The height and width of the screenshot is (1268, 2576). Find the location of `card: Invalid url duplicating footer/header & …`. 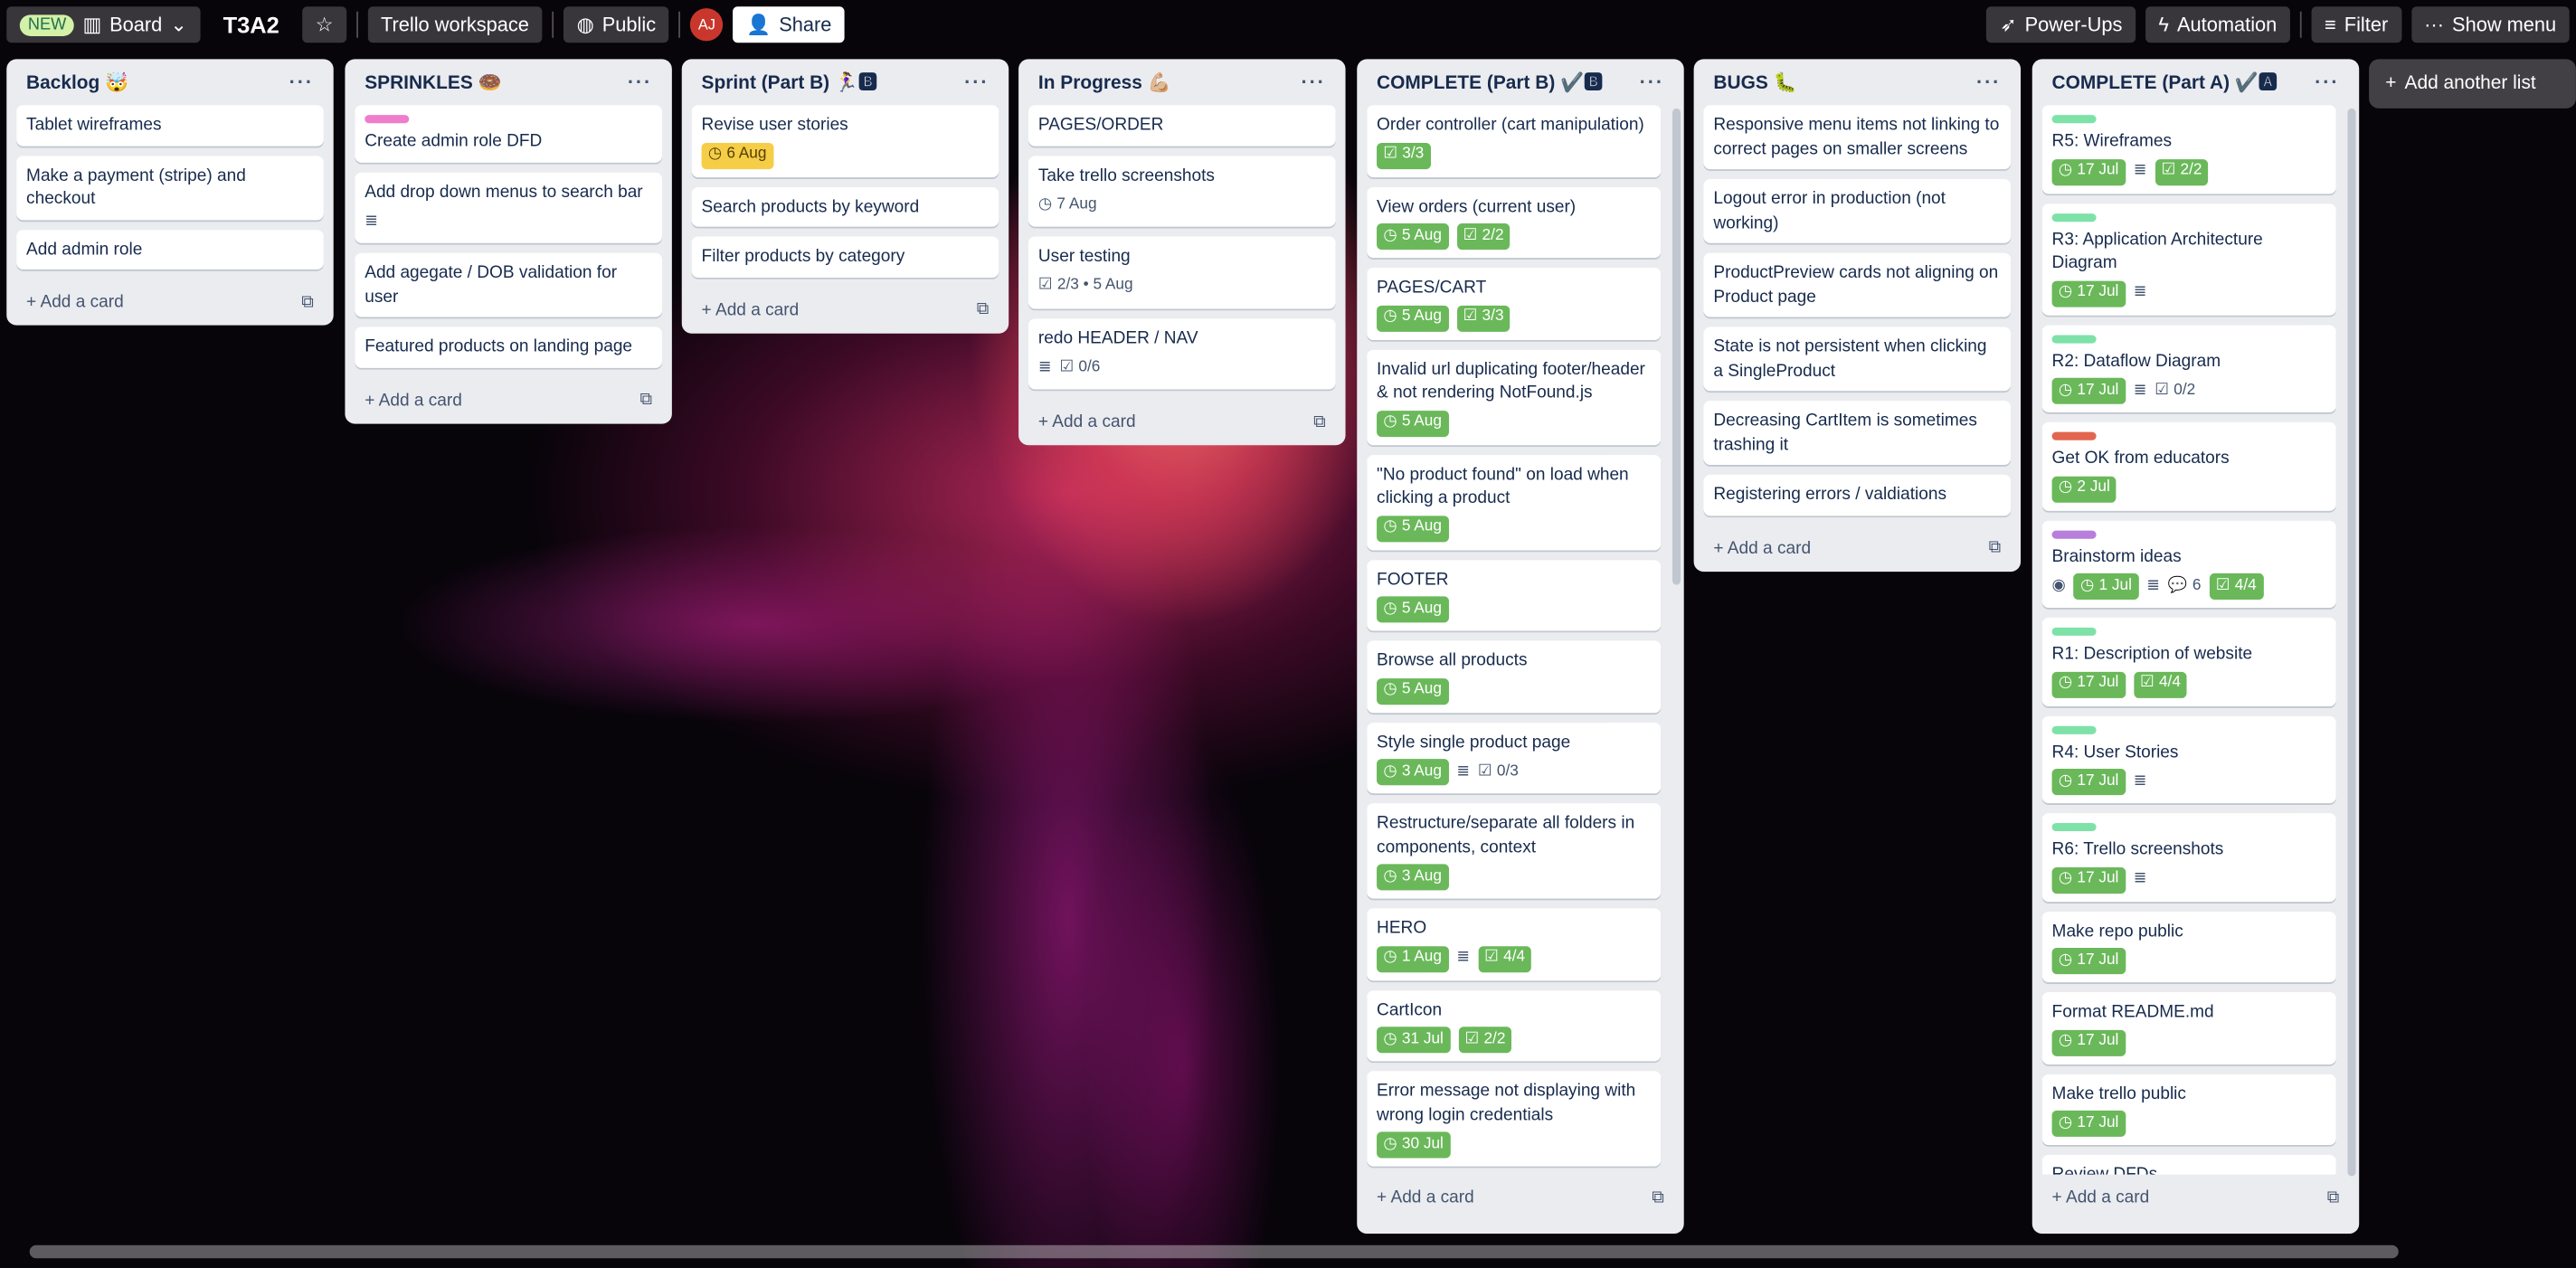

card: Invalid url duplicating footer/header & … is located at coordinates (1515, 396).